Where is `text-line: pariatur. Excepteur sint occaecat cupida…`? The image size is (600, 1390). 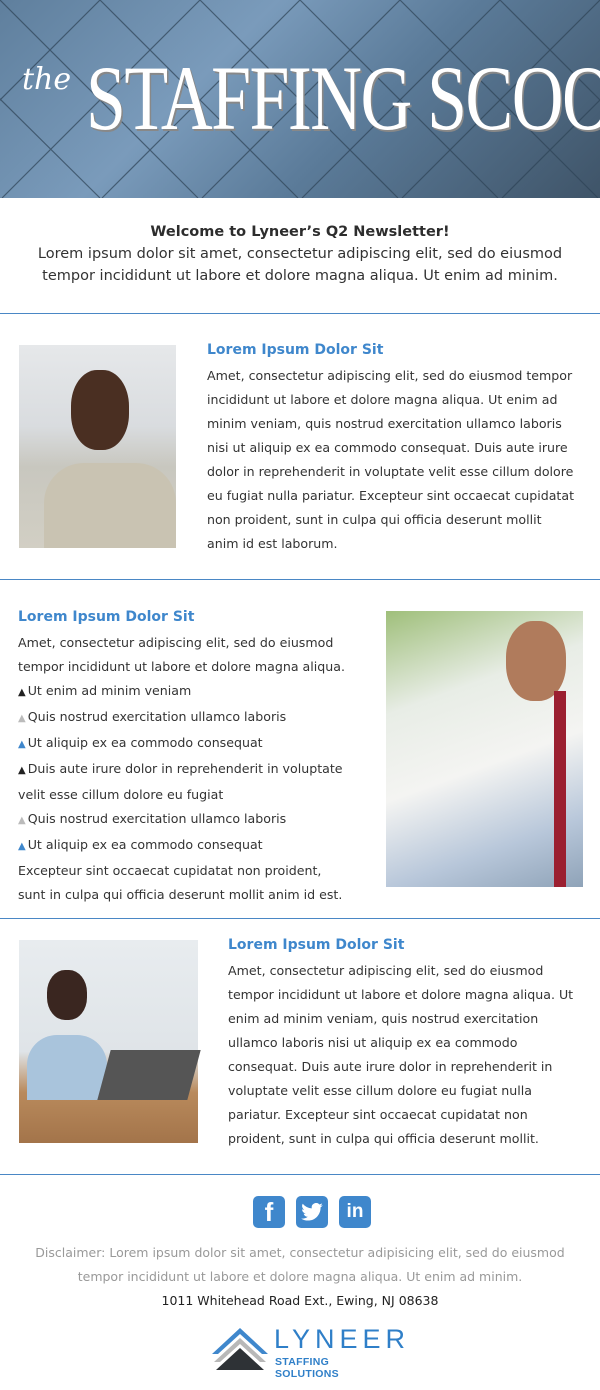 text-line: pariatur. Excepteur sint occaecat cupida… is located at coordinates (378, 1114).